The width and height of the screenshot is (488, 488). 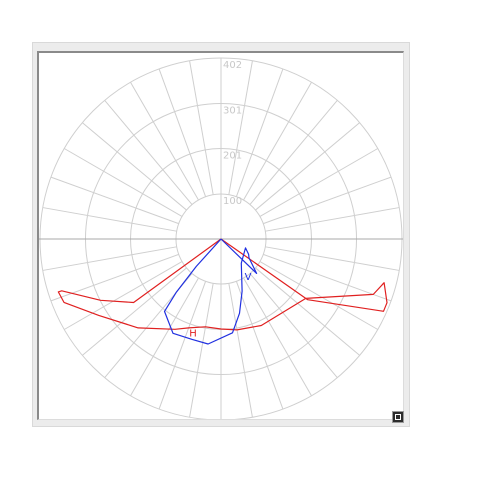 I want to click on series-layer, so click(x=222, y=291).